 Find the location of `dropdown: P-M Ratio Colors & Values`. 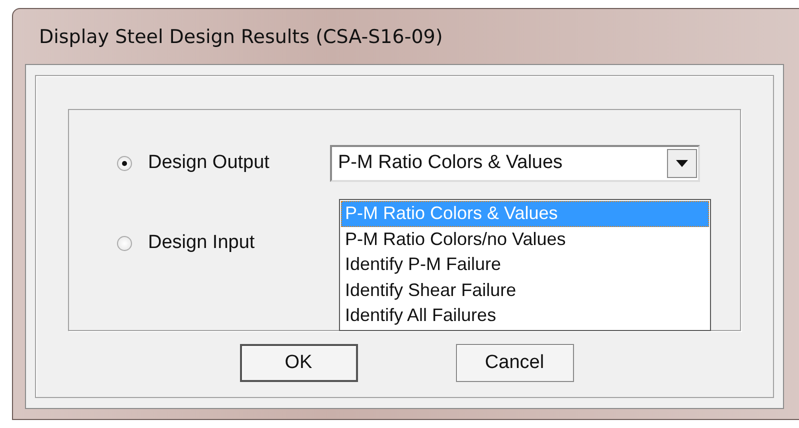

dropdown: P-M Ratio Colors & Values is located at coordinates (515, 163).